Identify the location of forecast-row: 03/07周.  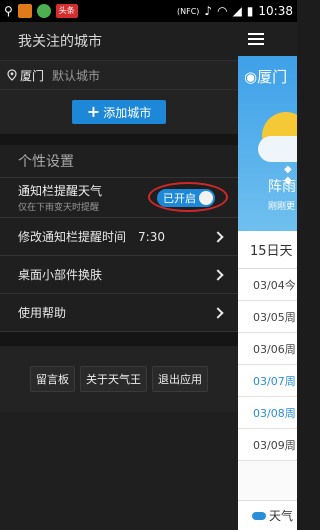
(267, 381).